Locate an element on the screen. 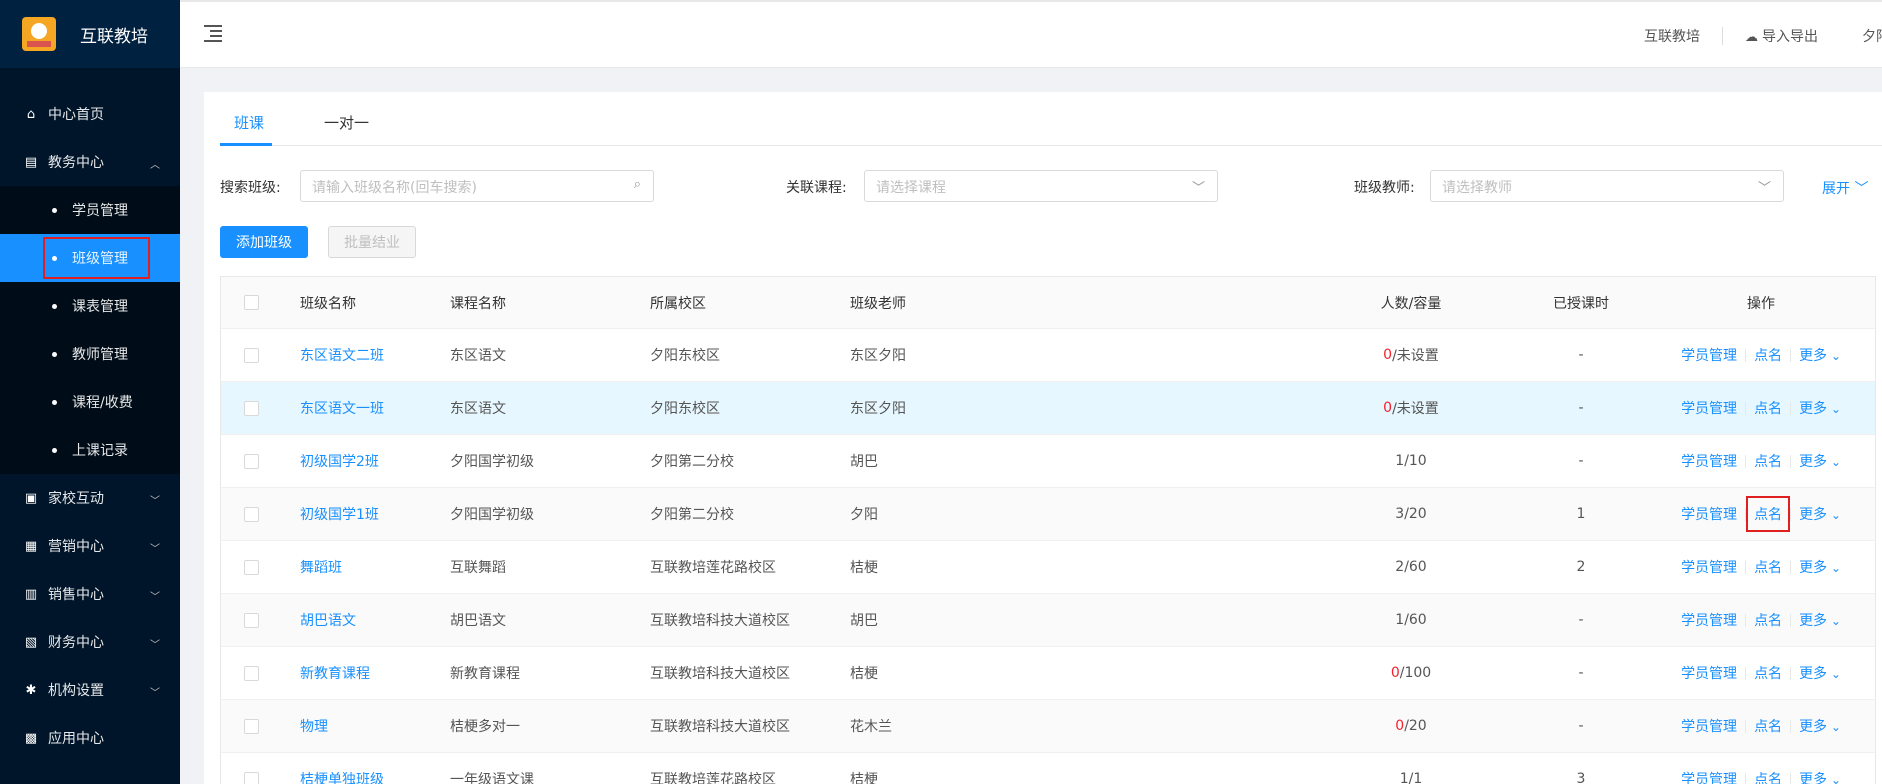  sidebar-item-apps: ▩ 应用中心 is located at coordinates (90, 738).